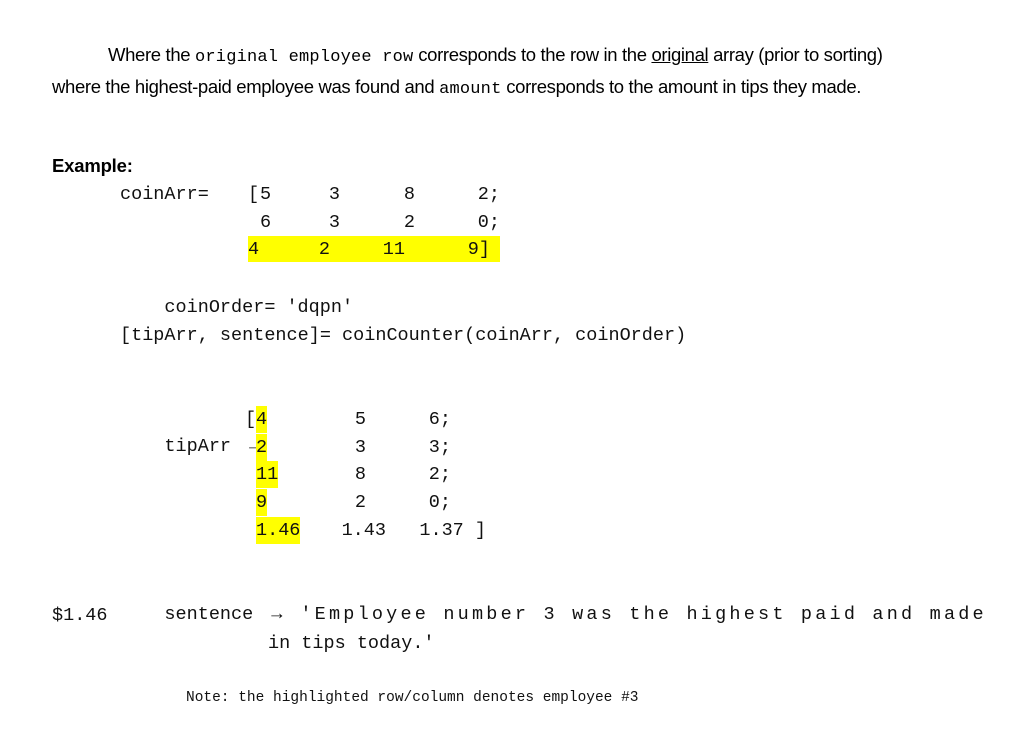 This screenshot has height=744, width=1024. I want to click on coinarr-cell-r1c4: 2;, so click(488, 194).